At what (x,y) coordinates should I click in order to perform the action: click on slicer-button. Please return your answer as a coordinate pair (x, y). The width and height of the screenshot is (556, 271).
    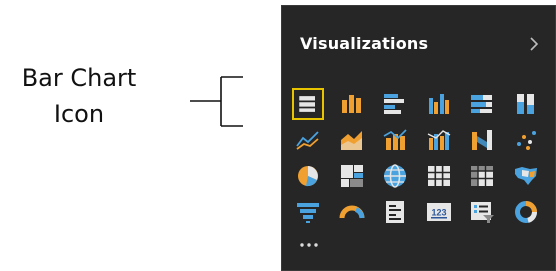
    Looking at the image, I should click on (482, 212).